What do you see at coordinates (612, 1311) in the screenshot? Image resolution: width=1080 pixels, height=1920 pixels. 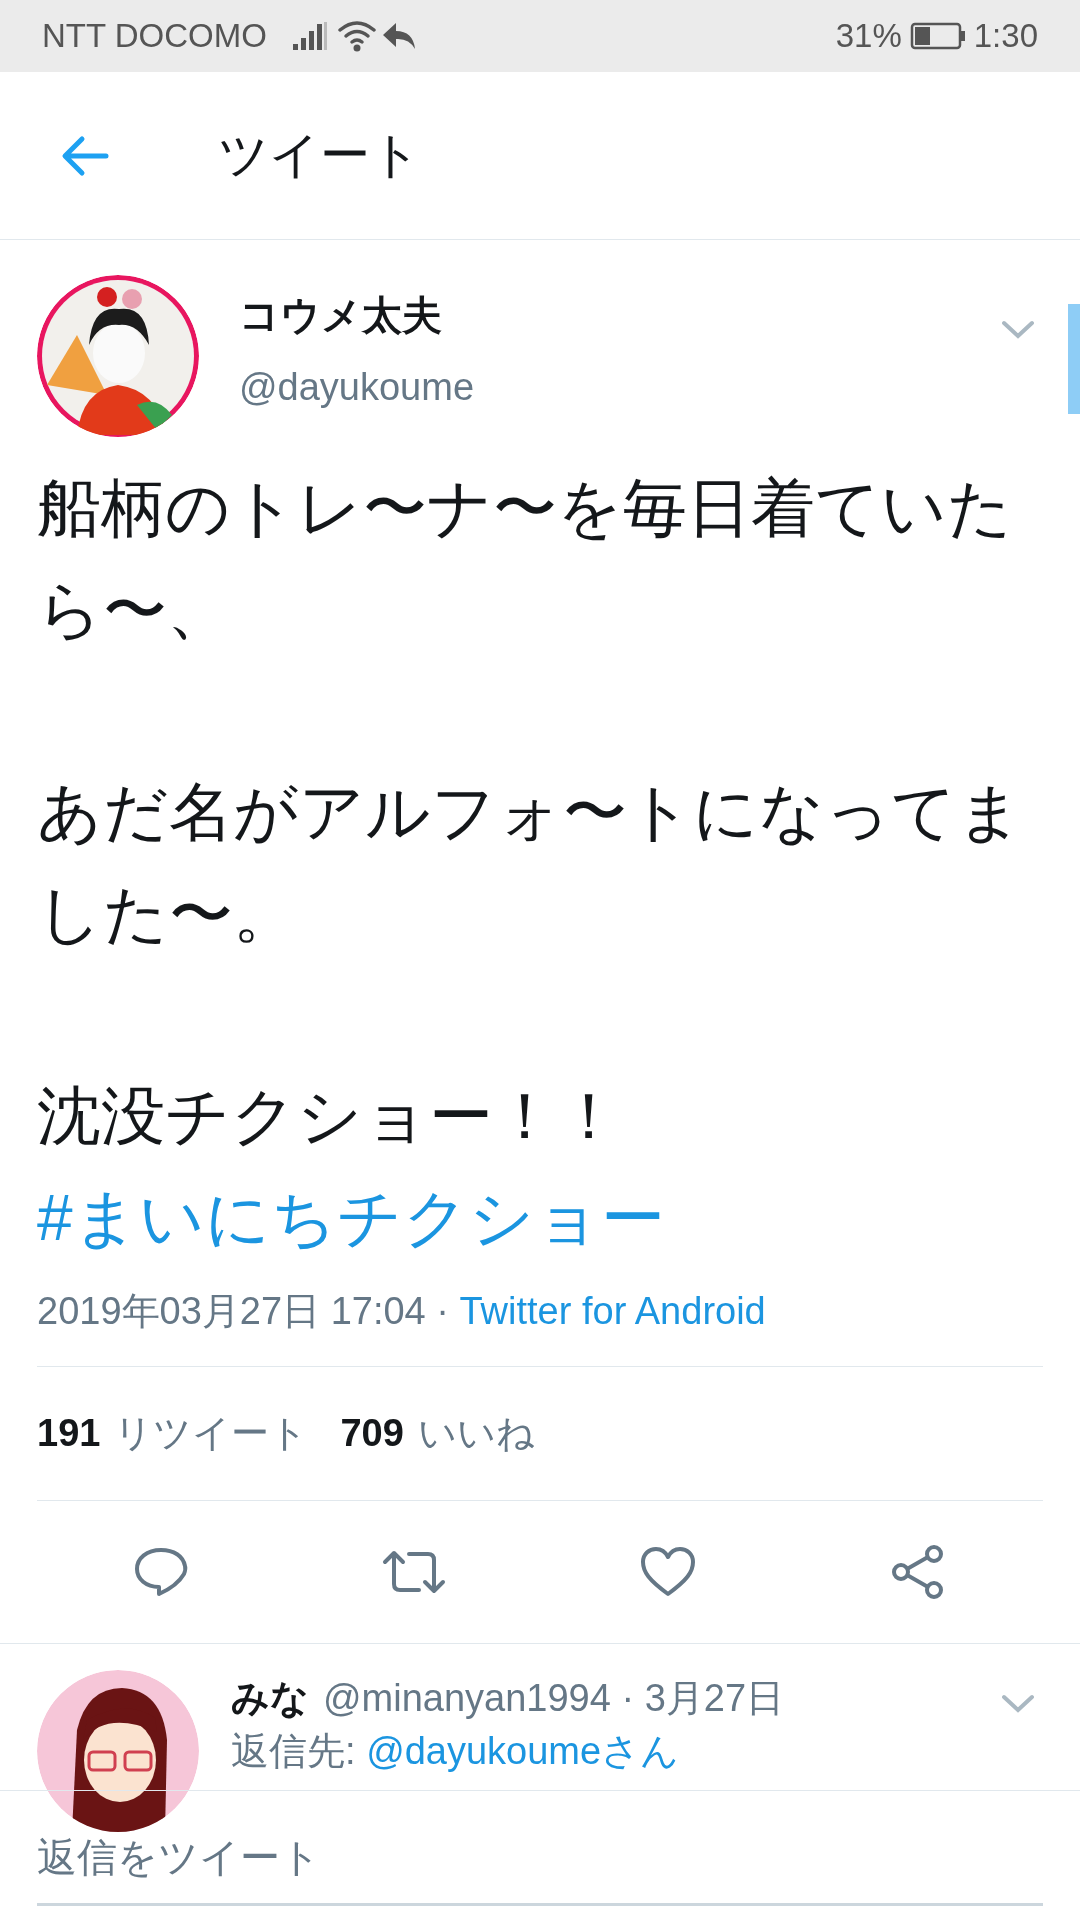 I see `source-link: Twitter for Android` at bounding box center [612, 1311].